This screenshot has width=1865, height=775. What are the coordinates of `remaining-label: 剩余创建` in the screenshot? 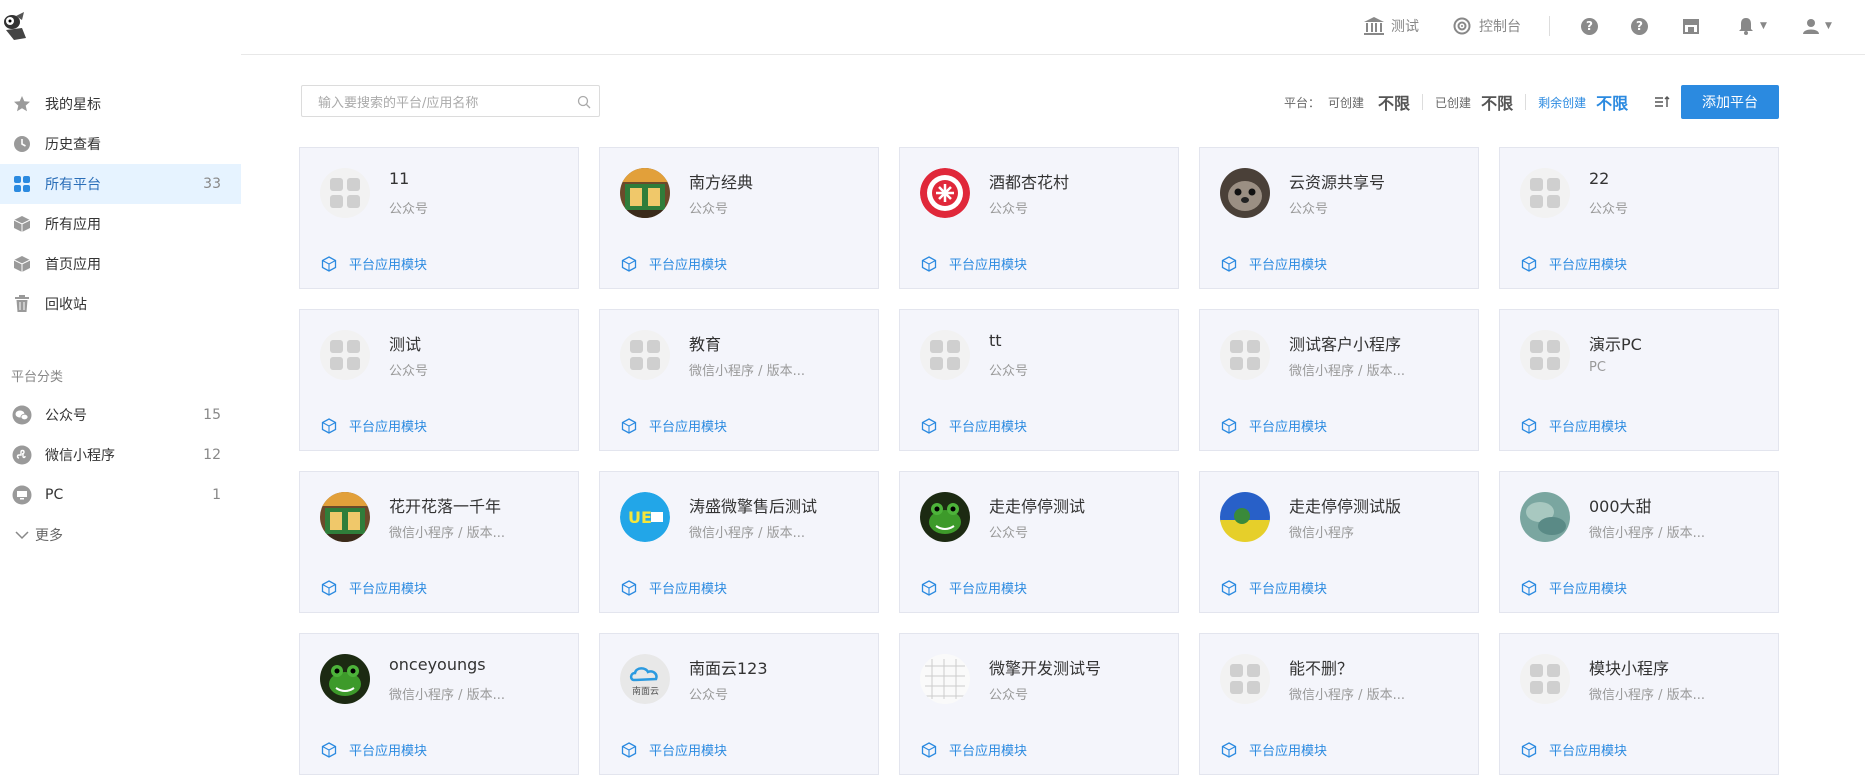 It's located at (1562, 102).